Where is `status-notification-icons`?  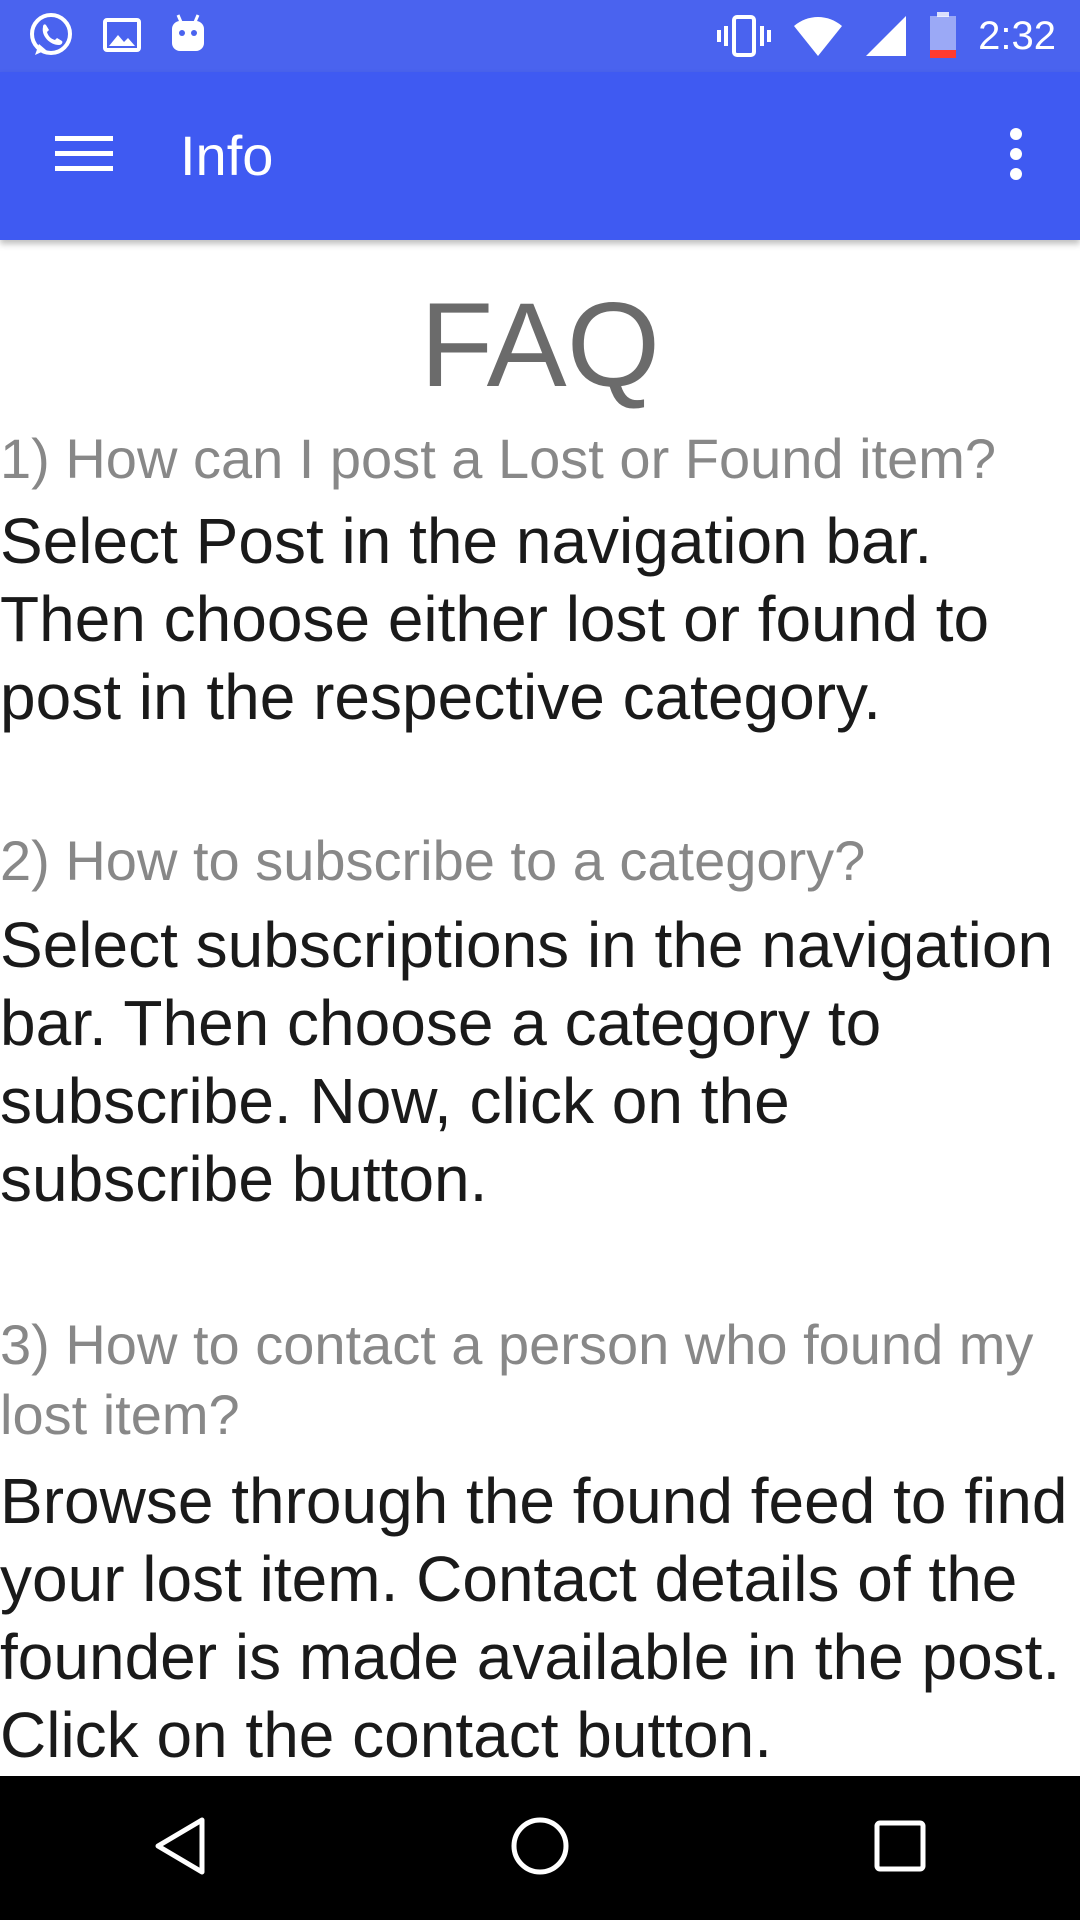
status-notification-icons is located at coordinates (117, 35).